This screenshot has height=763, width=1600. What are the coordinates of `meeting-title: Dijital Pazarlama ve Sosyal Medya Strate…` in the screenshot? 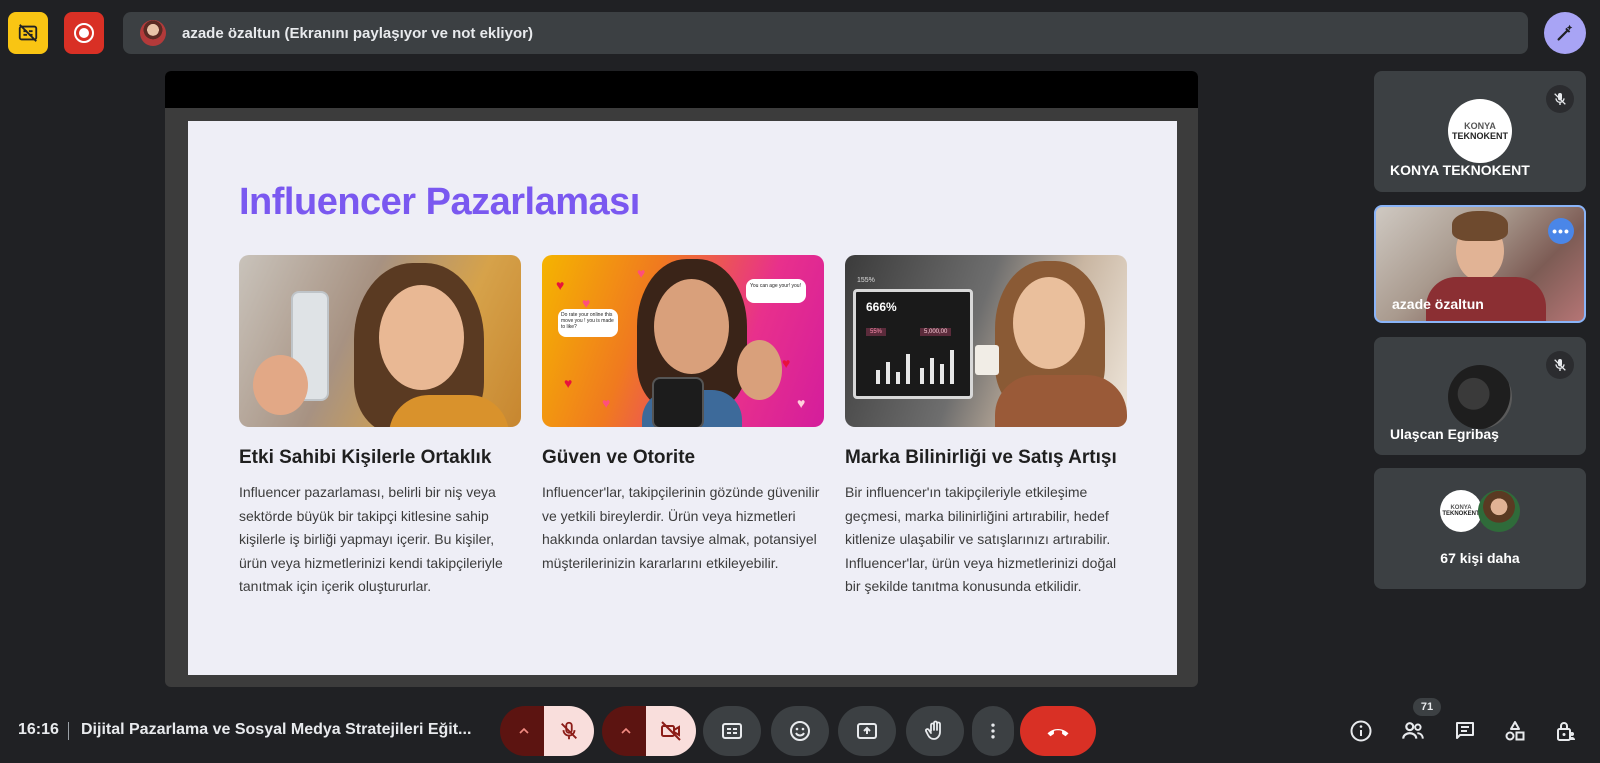 It's located at (276, 730).